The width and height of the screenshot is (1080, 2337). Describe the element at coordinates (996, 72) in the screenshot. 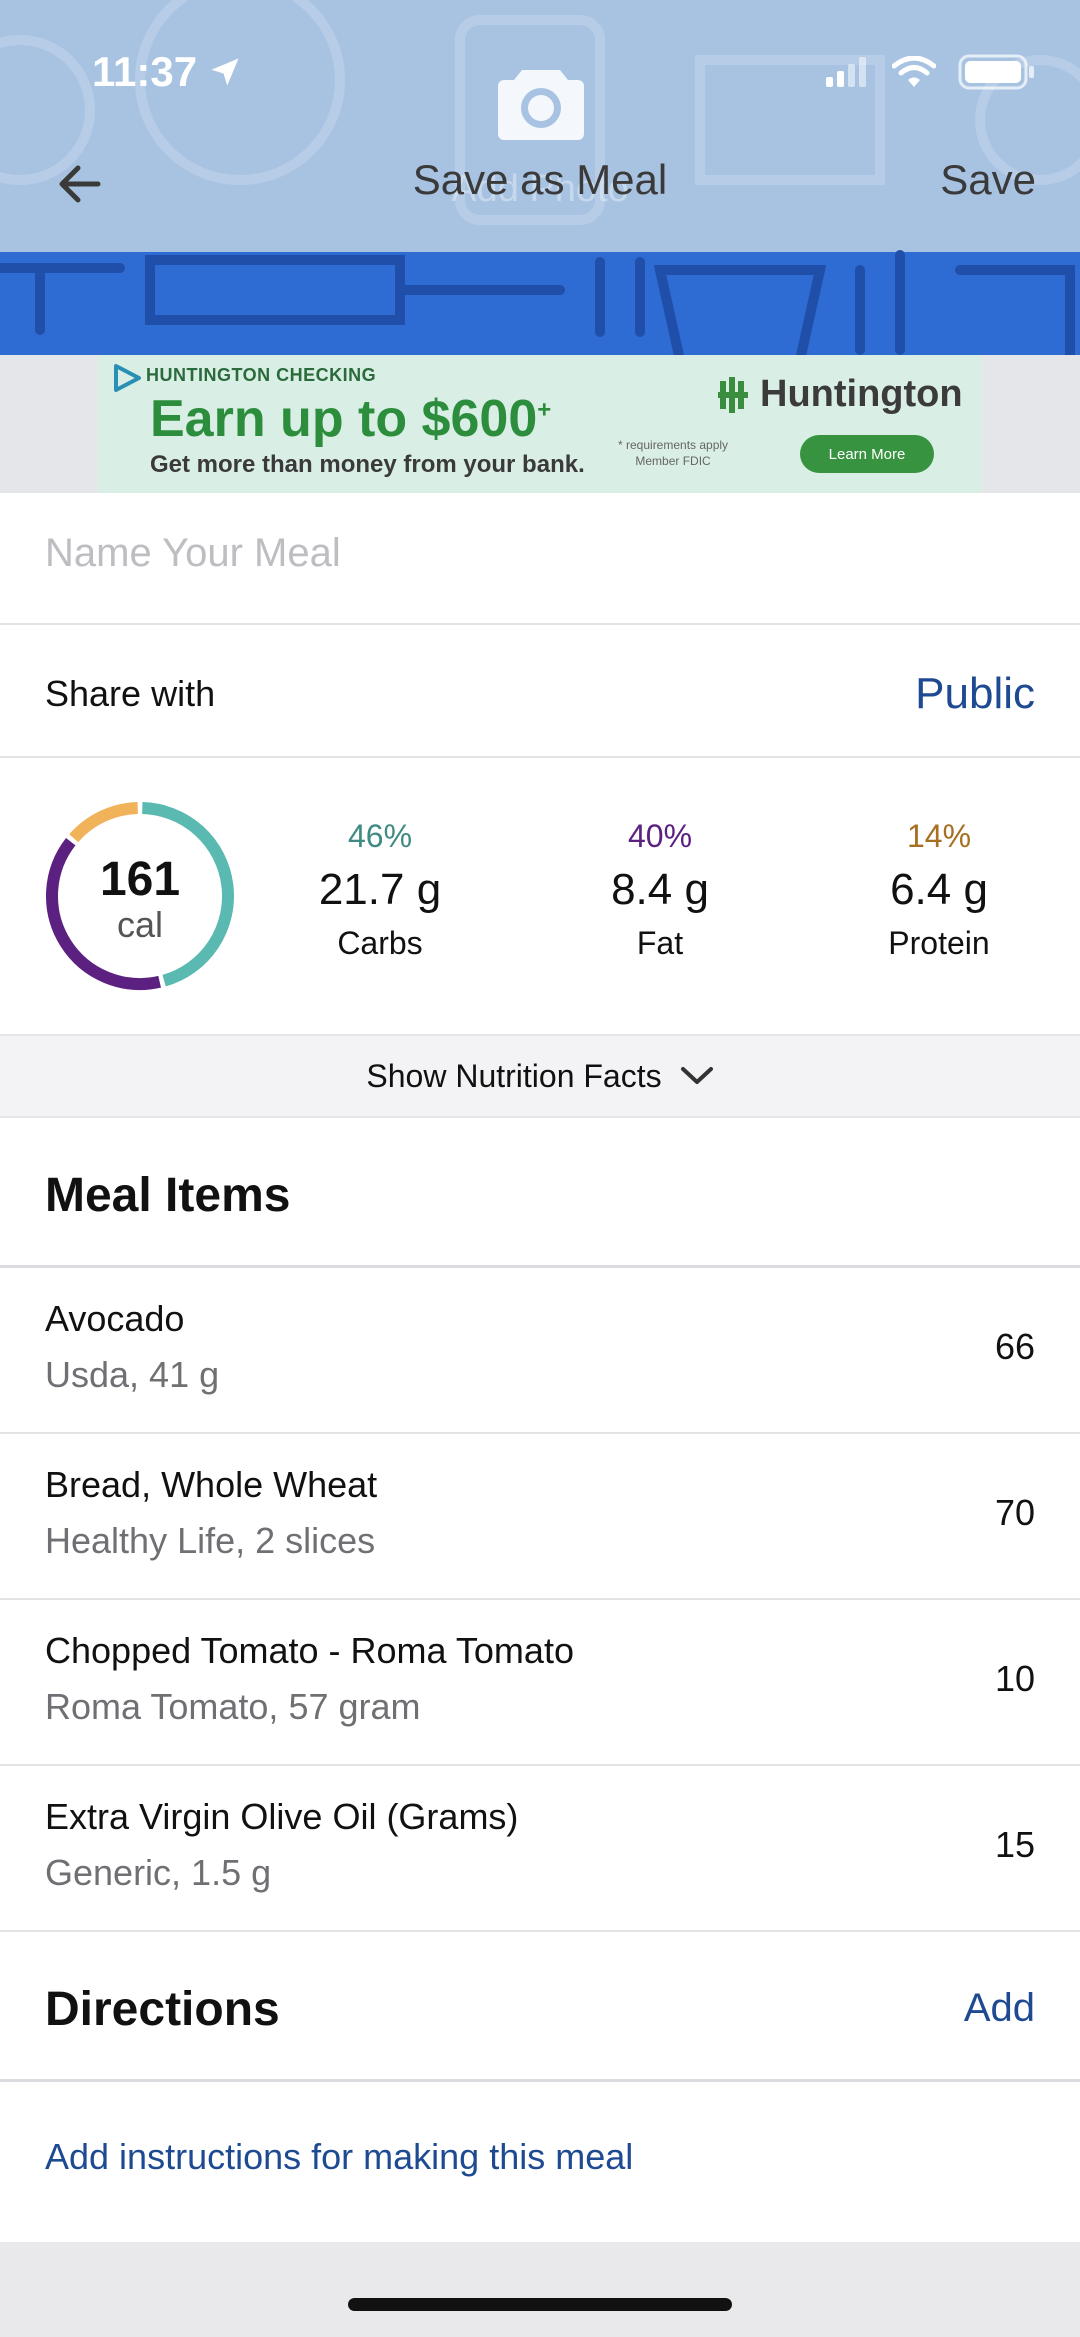

I see `battery-icon` at that location.